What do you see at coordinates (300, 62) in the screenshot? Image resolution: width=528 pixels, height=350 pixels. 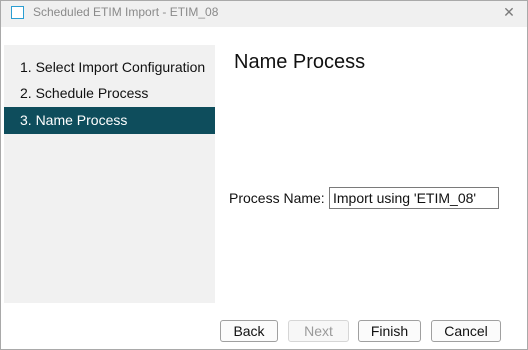 I see `page-title: Name Process` at bounding box center [300, 62].